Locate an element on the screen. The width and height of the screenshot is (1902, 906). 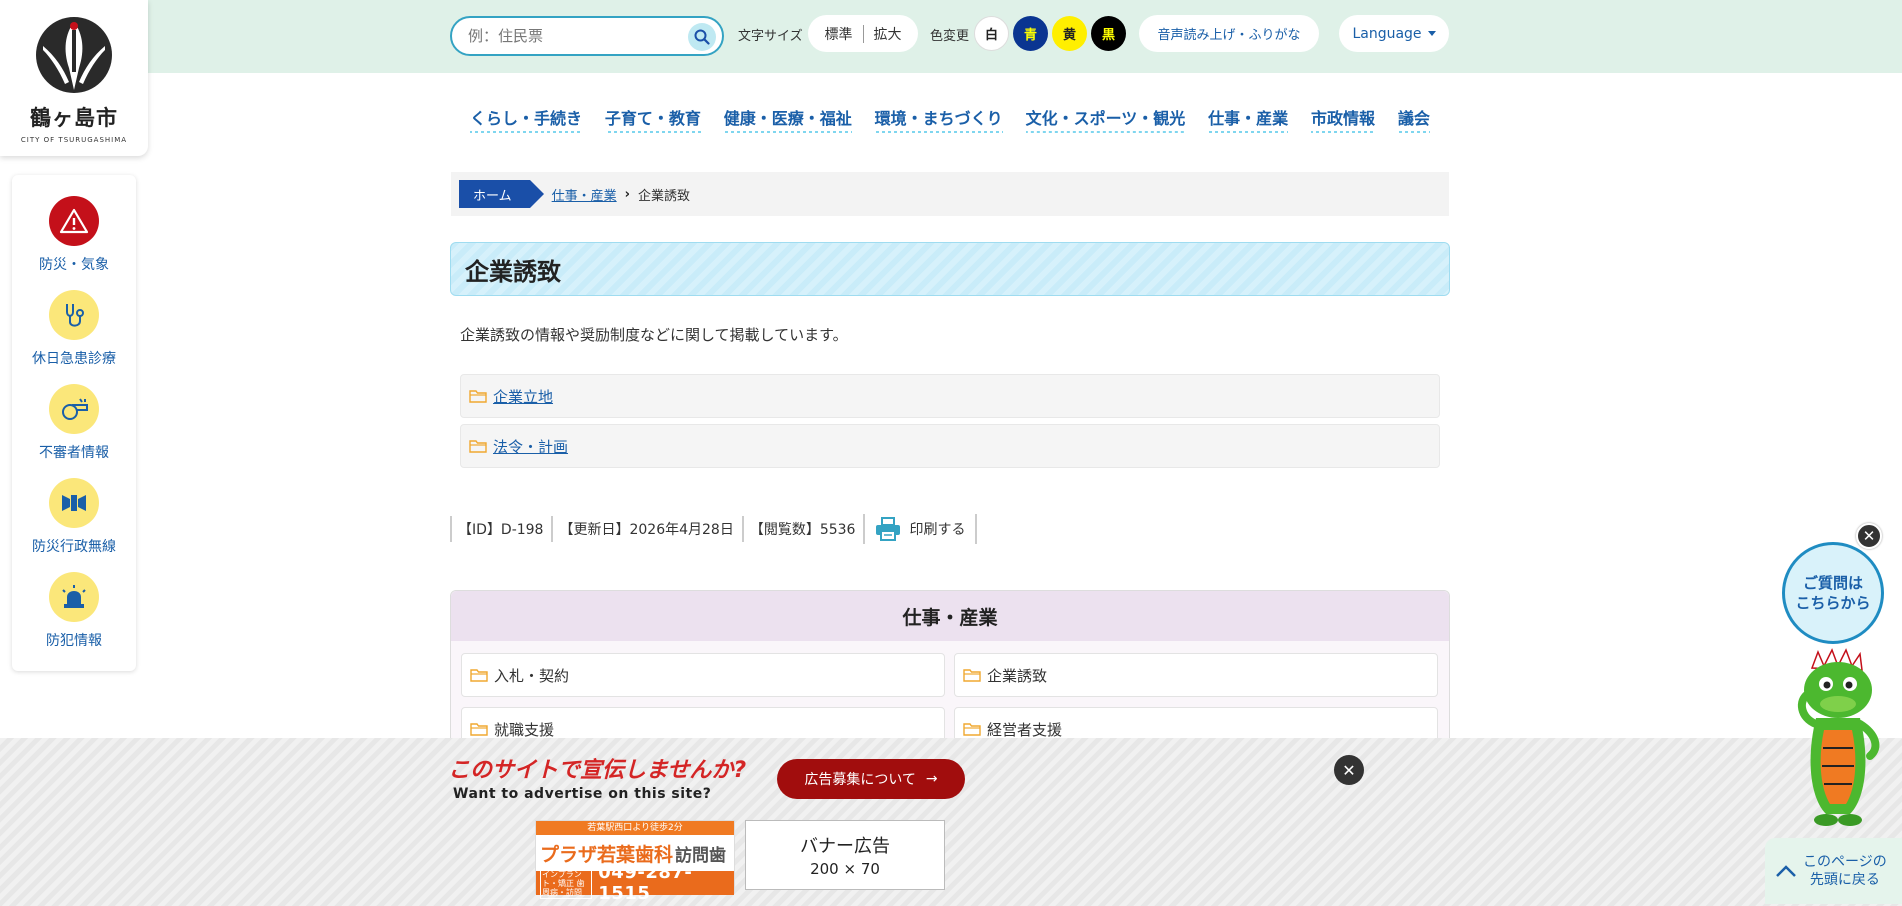
dragon-mascot-icon is located at coordinates (1838, 738).